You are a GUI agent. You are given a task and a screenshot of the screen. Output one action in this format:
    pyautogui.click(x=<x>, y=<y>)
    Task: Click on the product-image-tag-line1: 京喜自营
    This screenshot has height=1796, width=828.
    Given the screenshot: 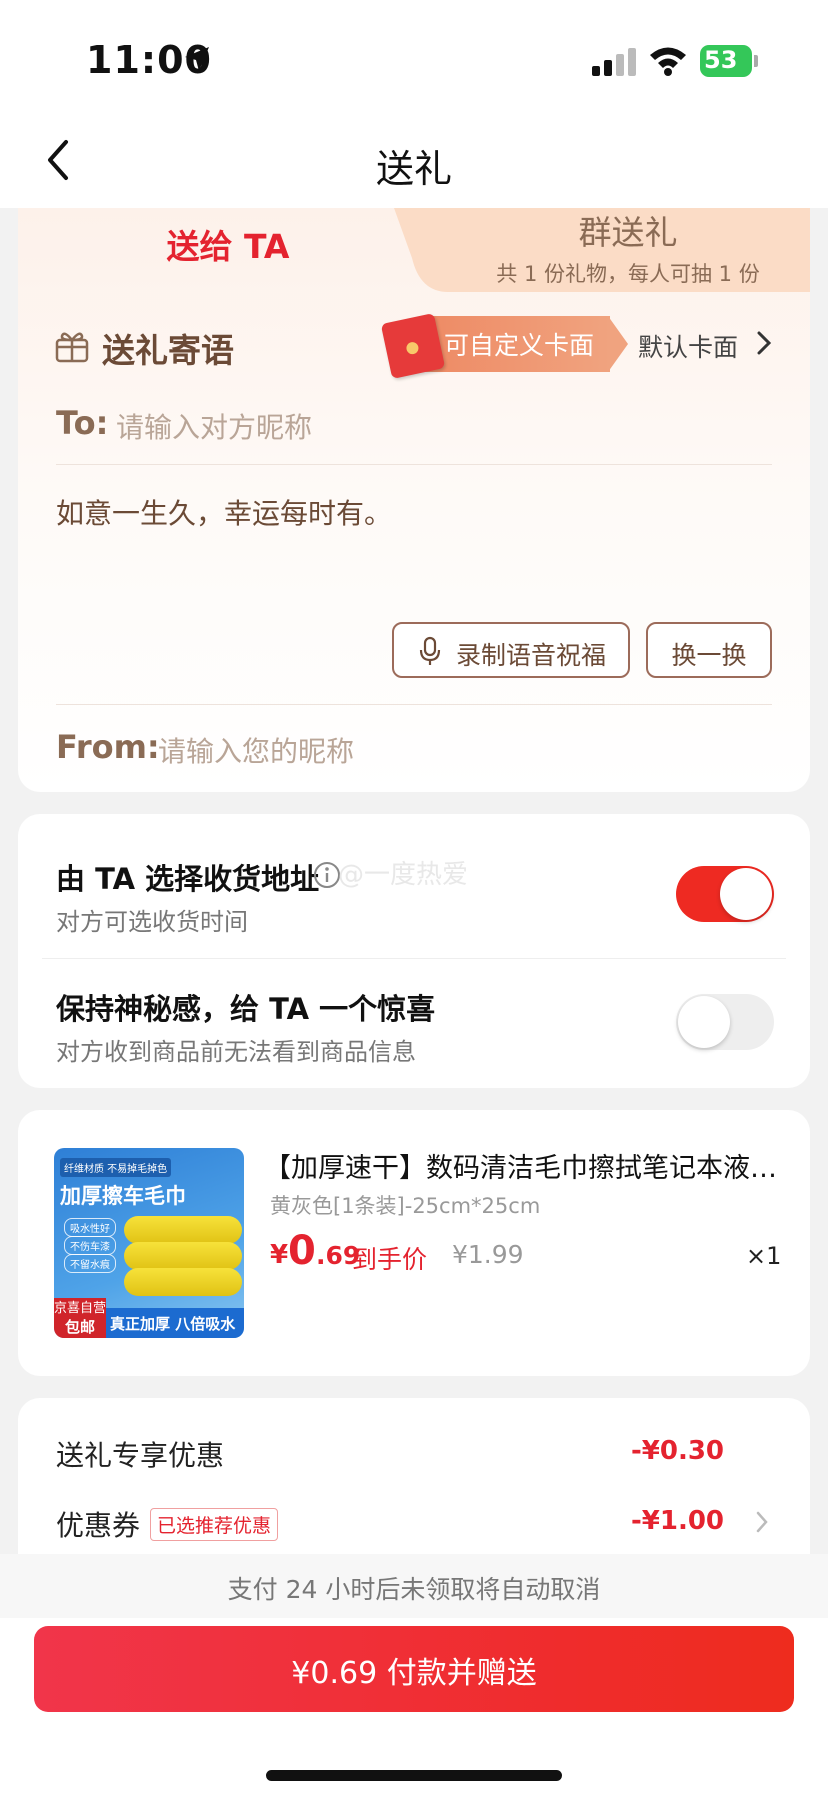 What is the action you would take?
    pyautogui.click(x=80, y=1308)
    